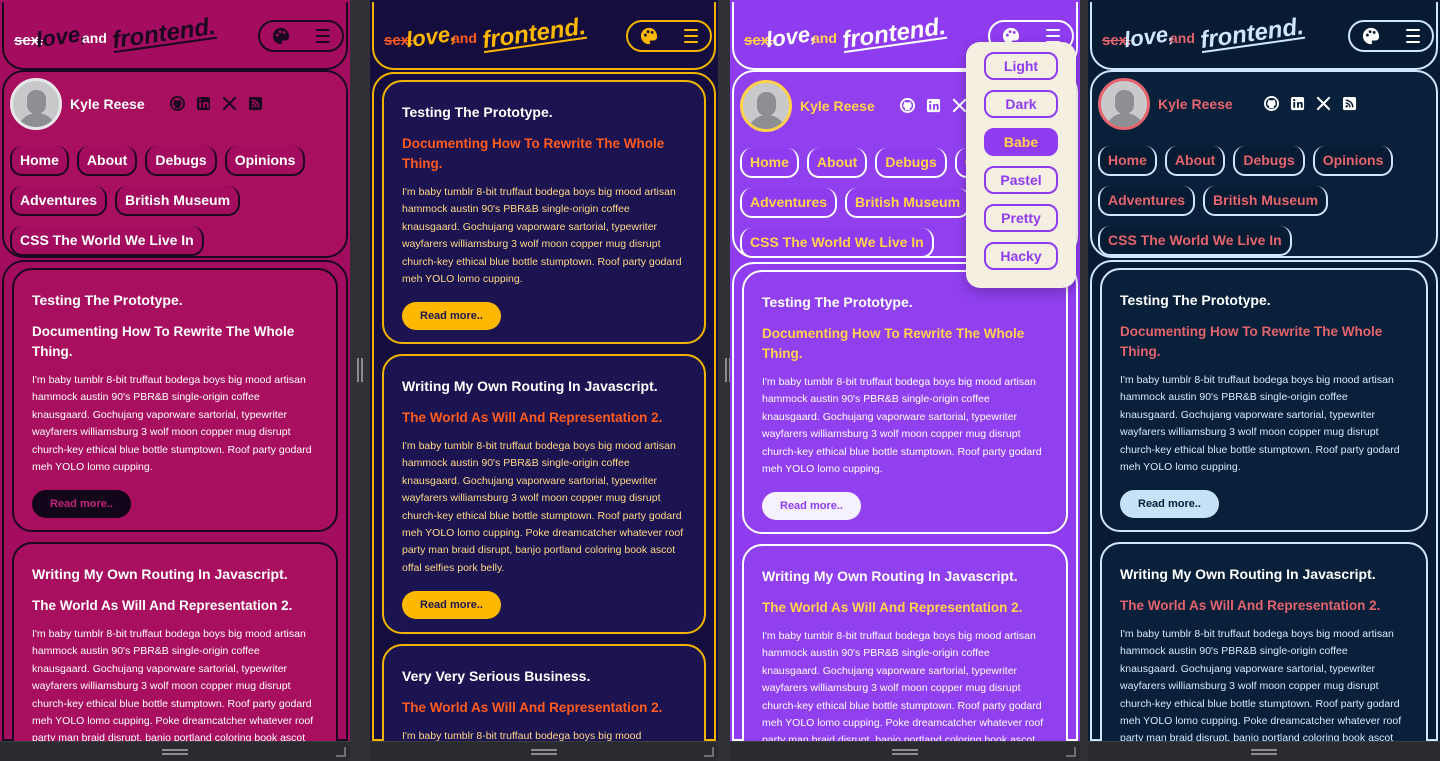 The height and width of the screenshot is (761, 1440). What do you see at coordinates (1021, 142) in the screenshot?
I see `theme-option-babe: Babe` at bounding box center [1021, 142].